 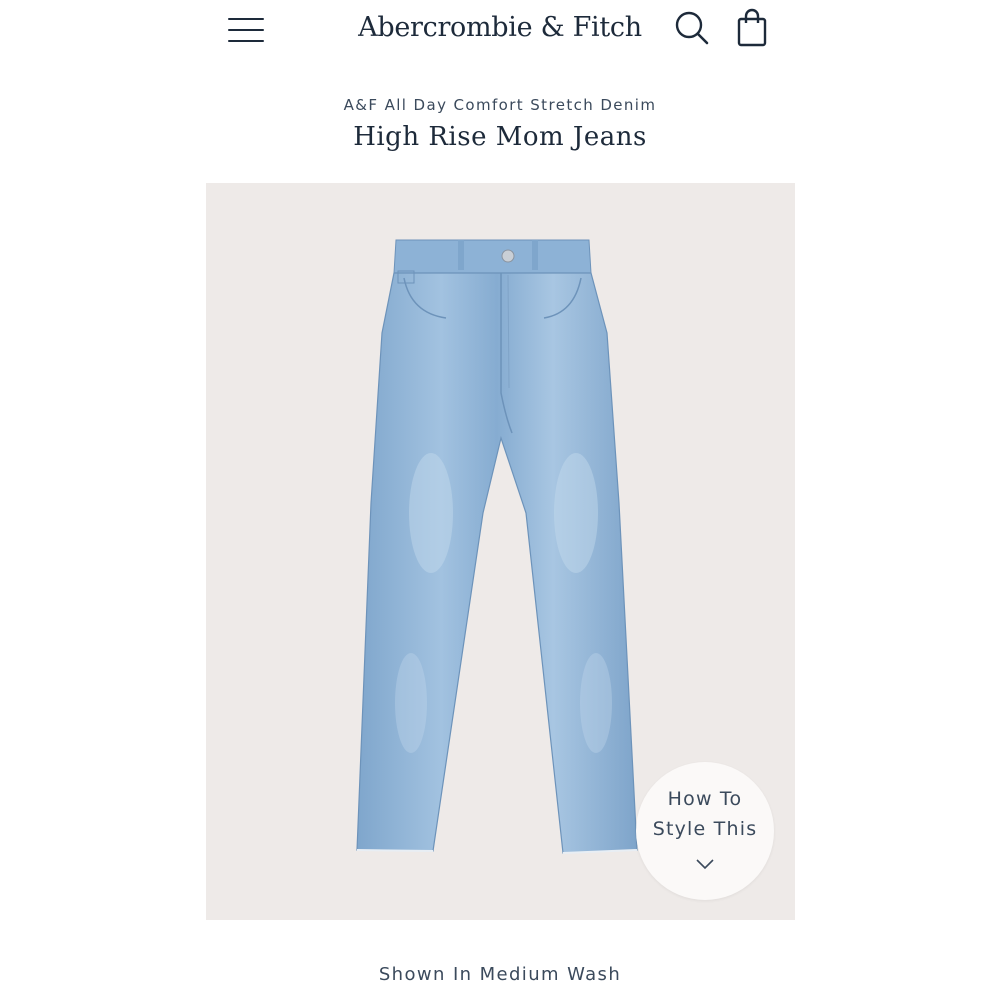 I want to click on top-navigation-bar: Abercrombie & Fitch, so click(x=500, y=35).